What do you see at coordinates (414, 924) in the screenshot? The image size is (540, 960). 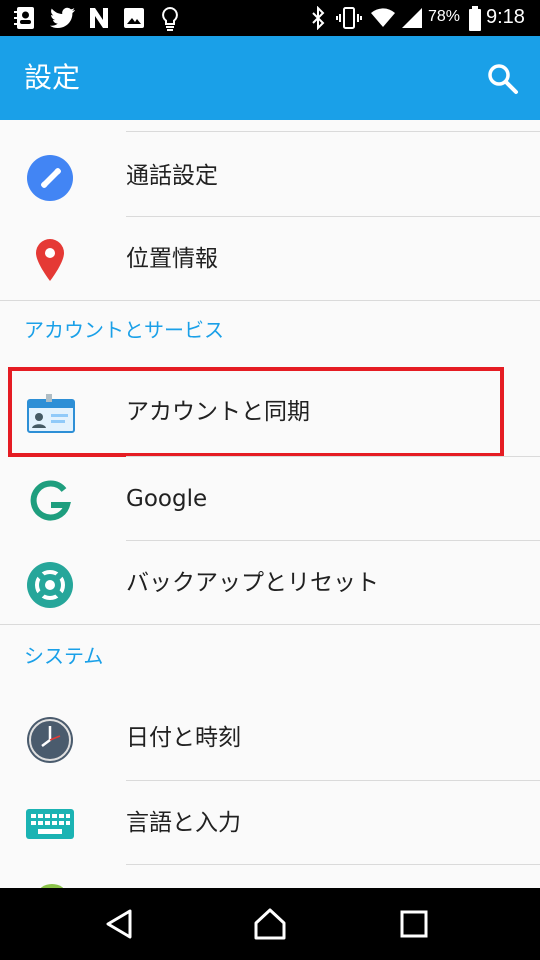 I see `recents-icon` at bounding box center [414, 924].